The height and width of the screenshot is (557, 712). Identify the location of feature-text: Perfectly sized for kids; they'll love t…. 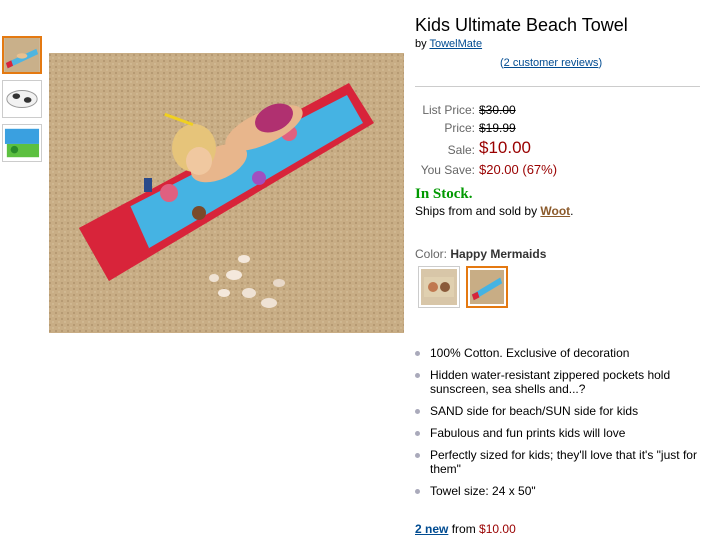
(563, 462).